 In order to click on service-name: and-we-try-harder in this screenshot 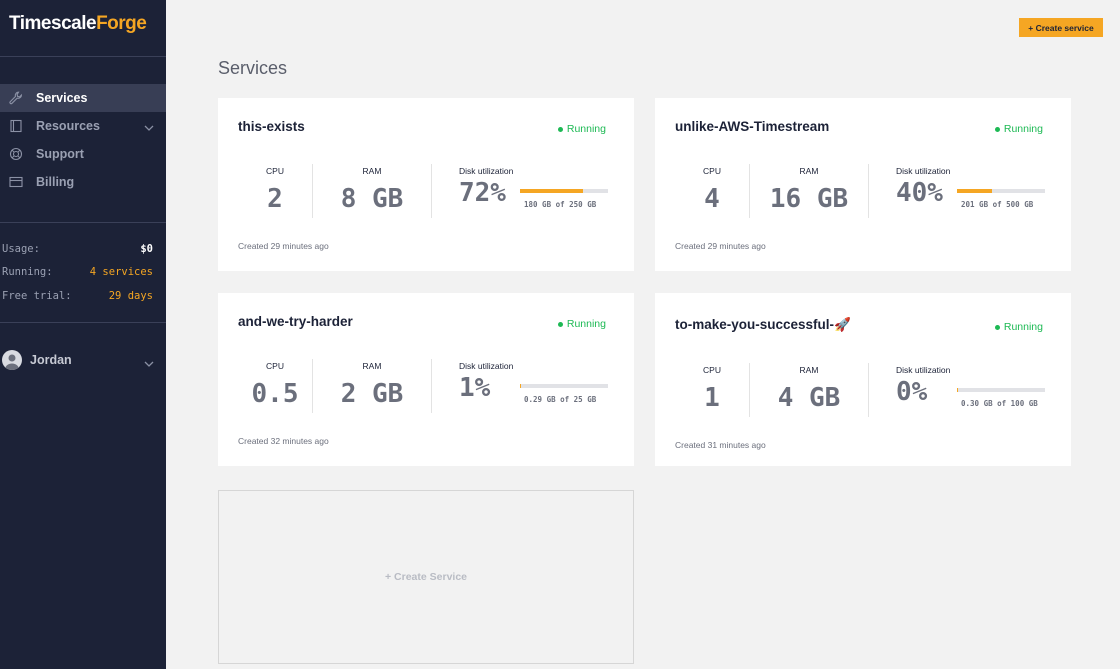, I will do `click(295, 321)`.